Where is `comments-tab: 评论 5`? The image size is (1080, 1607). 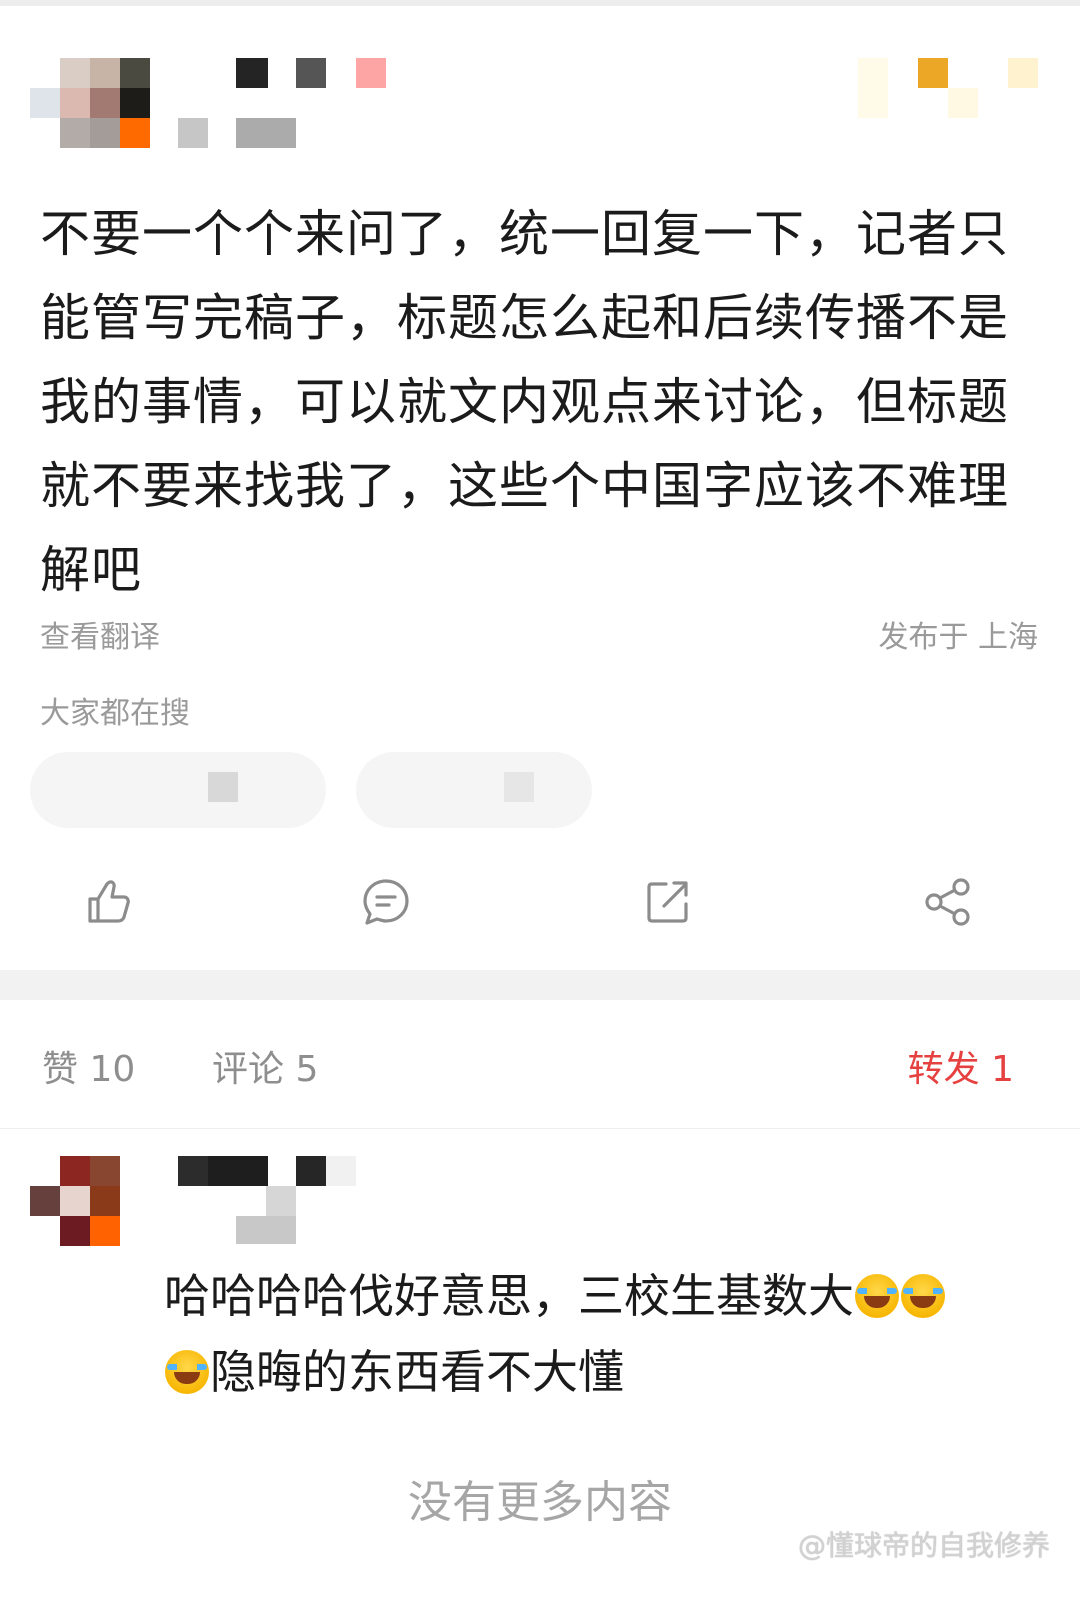 comments-tab: 评论 5 is located at coordinates (265, 1066).